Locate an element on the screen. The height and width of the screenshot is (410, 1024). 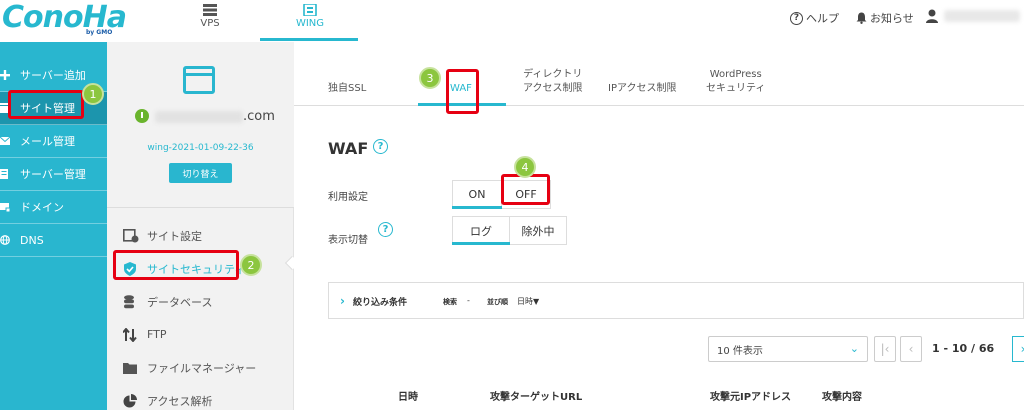
prev-page-button: ‹ is located at coordinates (911, 349).